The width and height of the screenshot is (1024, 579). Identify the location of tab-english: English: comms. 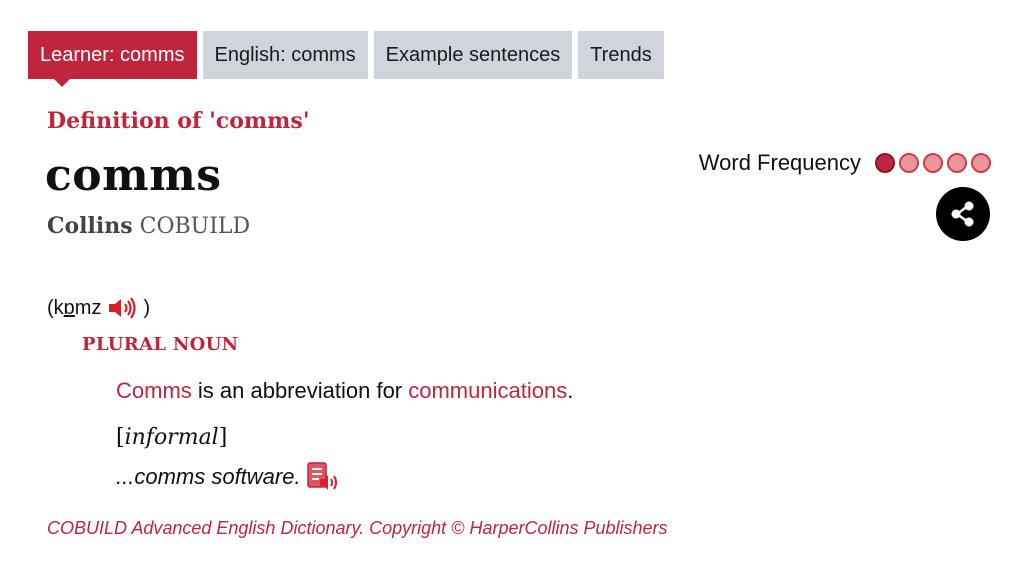
(285, 55).